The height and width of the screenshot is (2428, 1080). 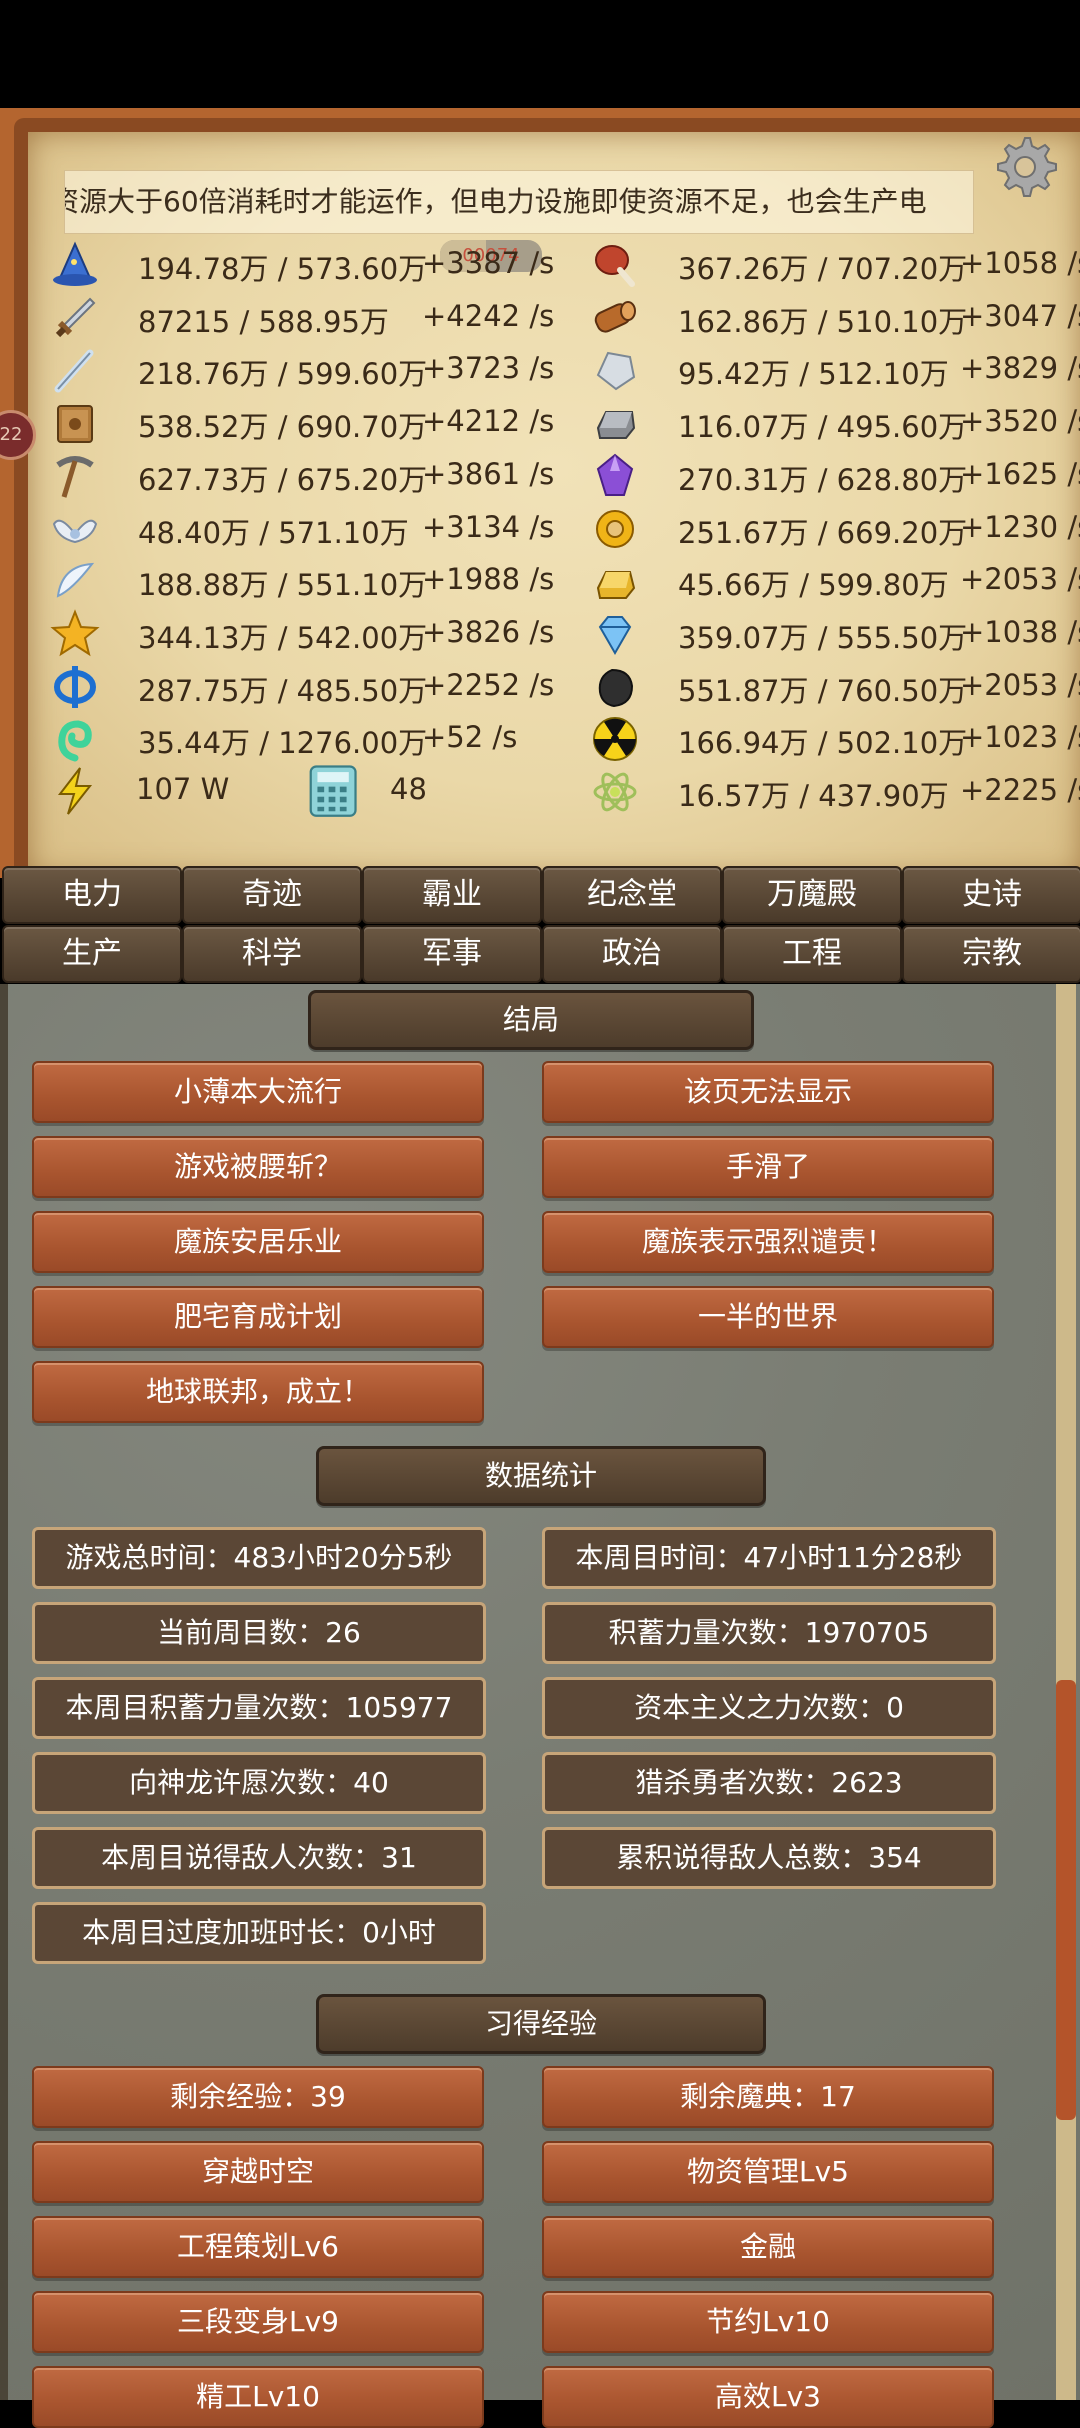 What do you see at coordinates (769, 1708) in the screenshot?
I see `stat-item: 资本主义之力次数：0` at bounding box center [769, 1708].